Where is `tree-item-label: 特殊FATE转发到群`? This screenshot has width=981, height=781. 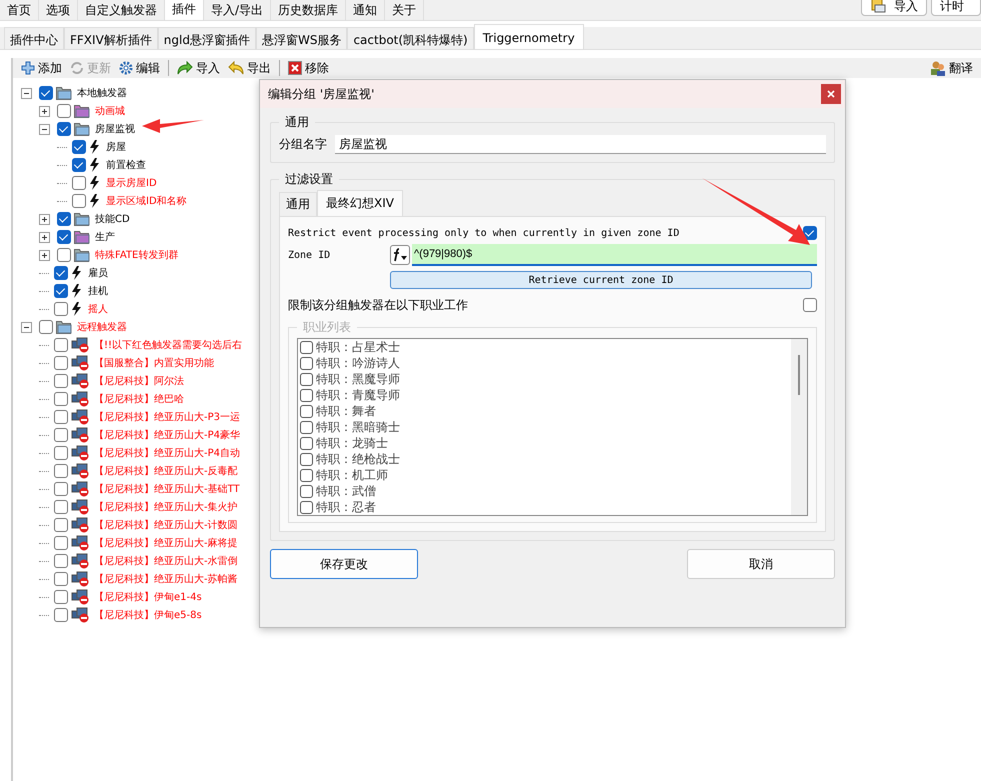 tree-item-label: 特殊FATE转发到群 is located at coordinates (136, 255).